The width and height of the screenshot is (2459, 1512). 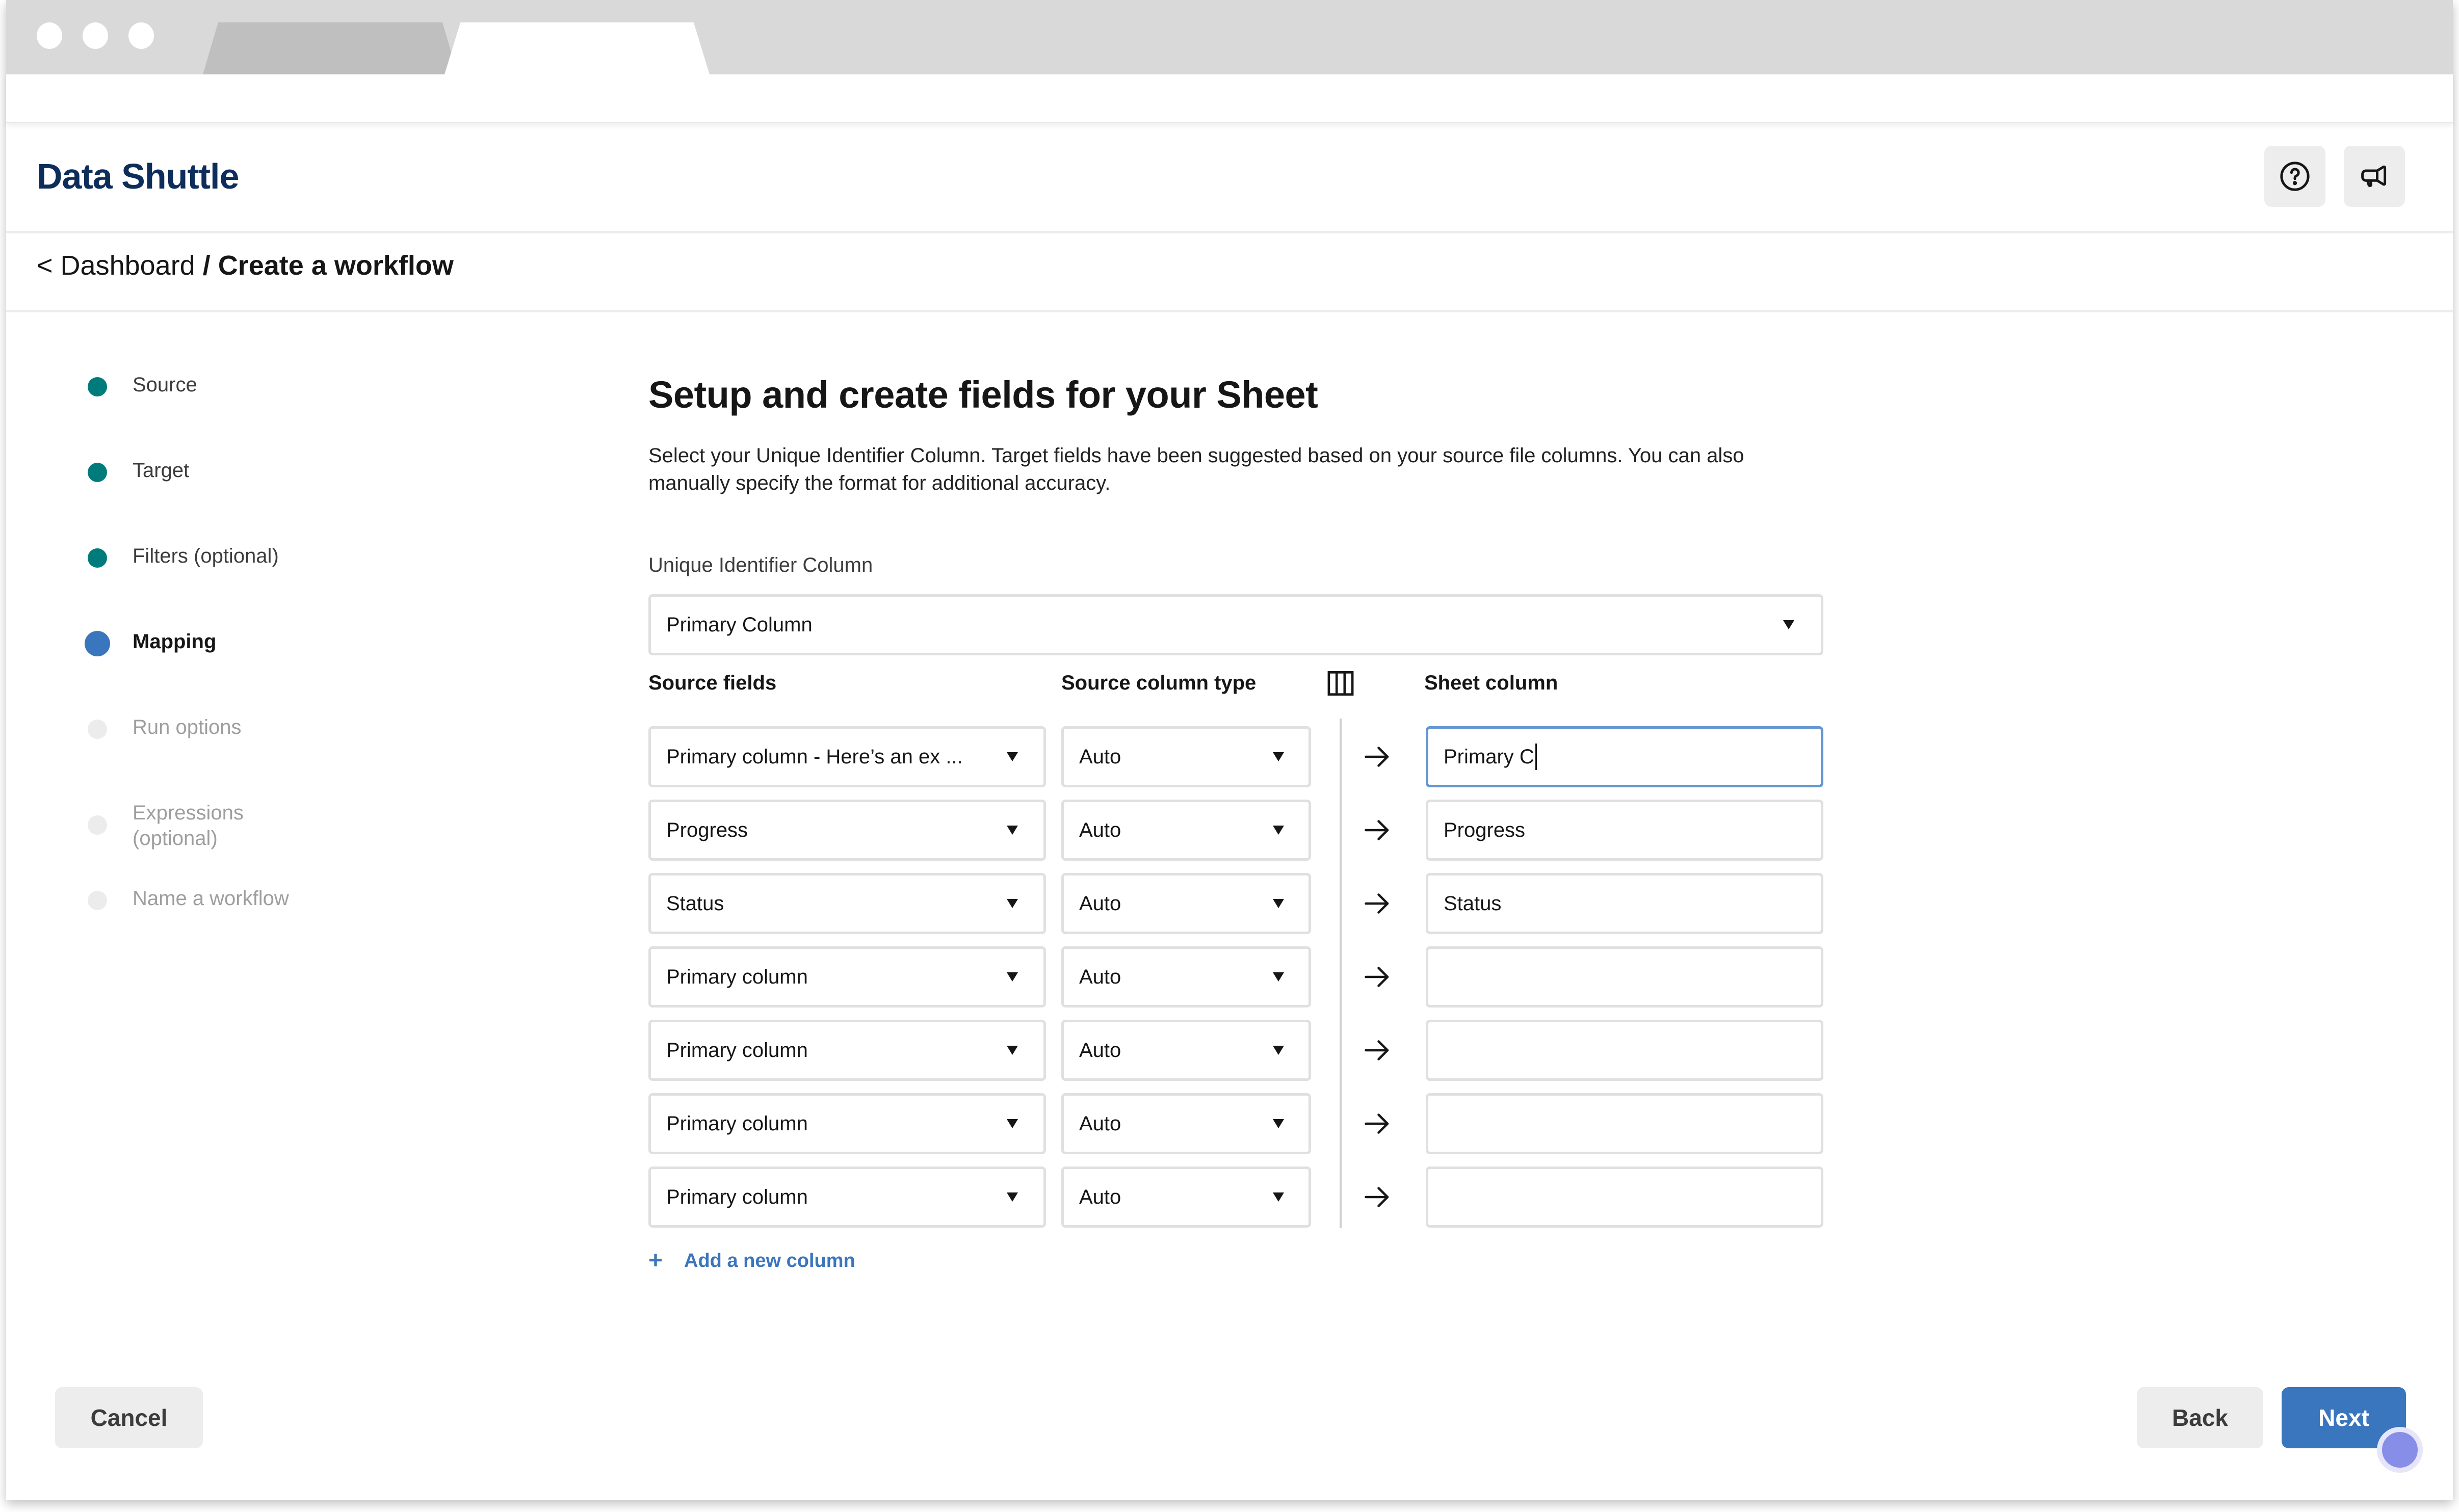 I want to click on window-close-button, so click(x=49, y=35).